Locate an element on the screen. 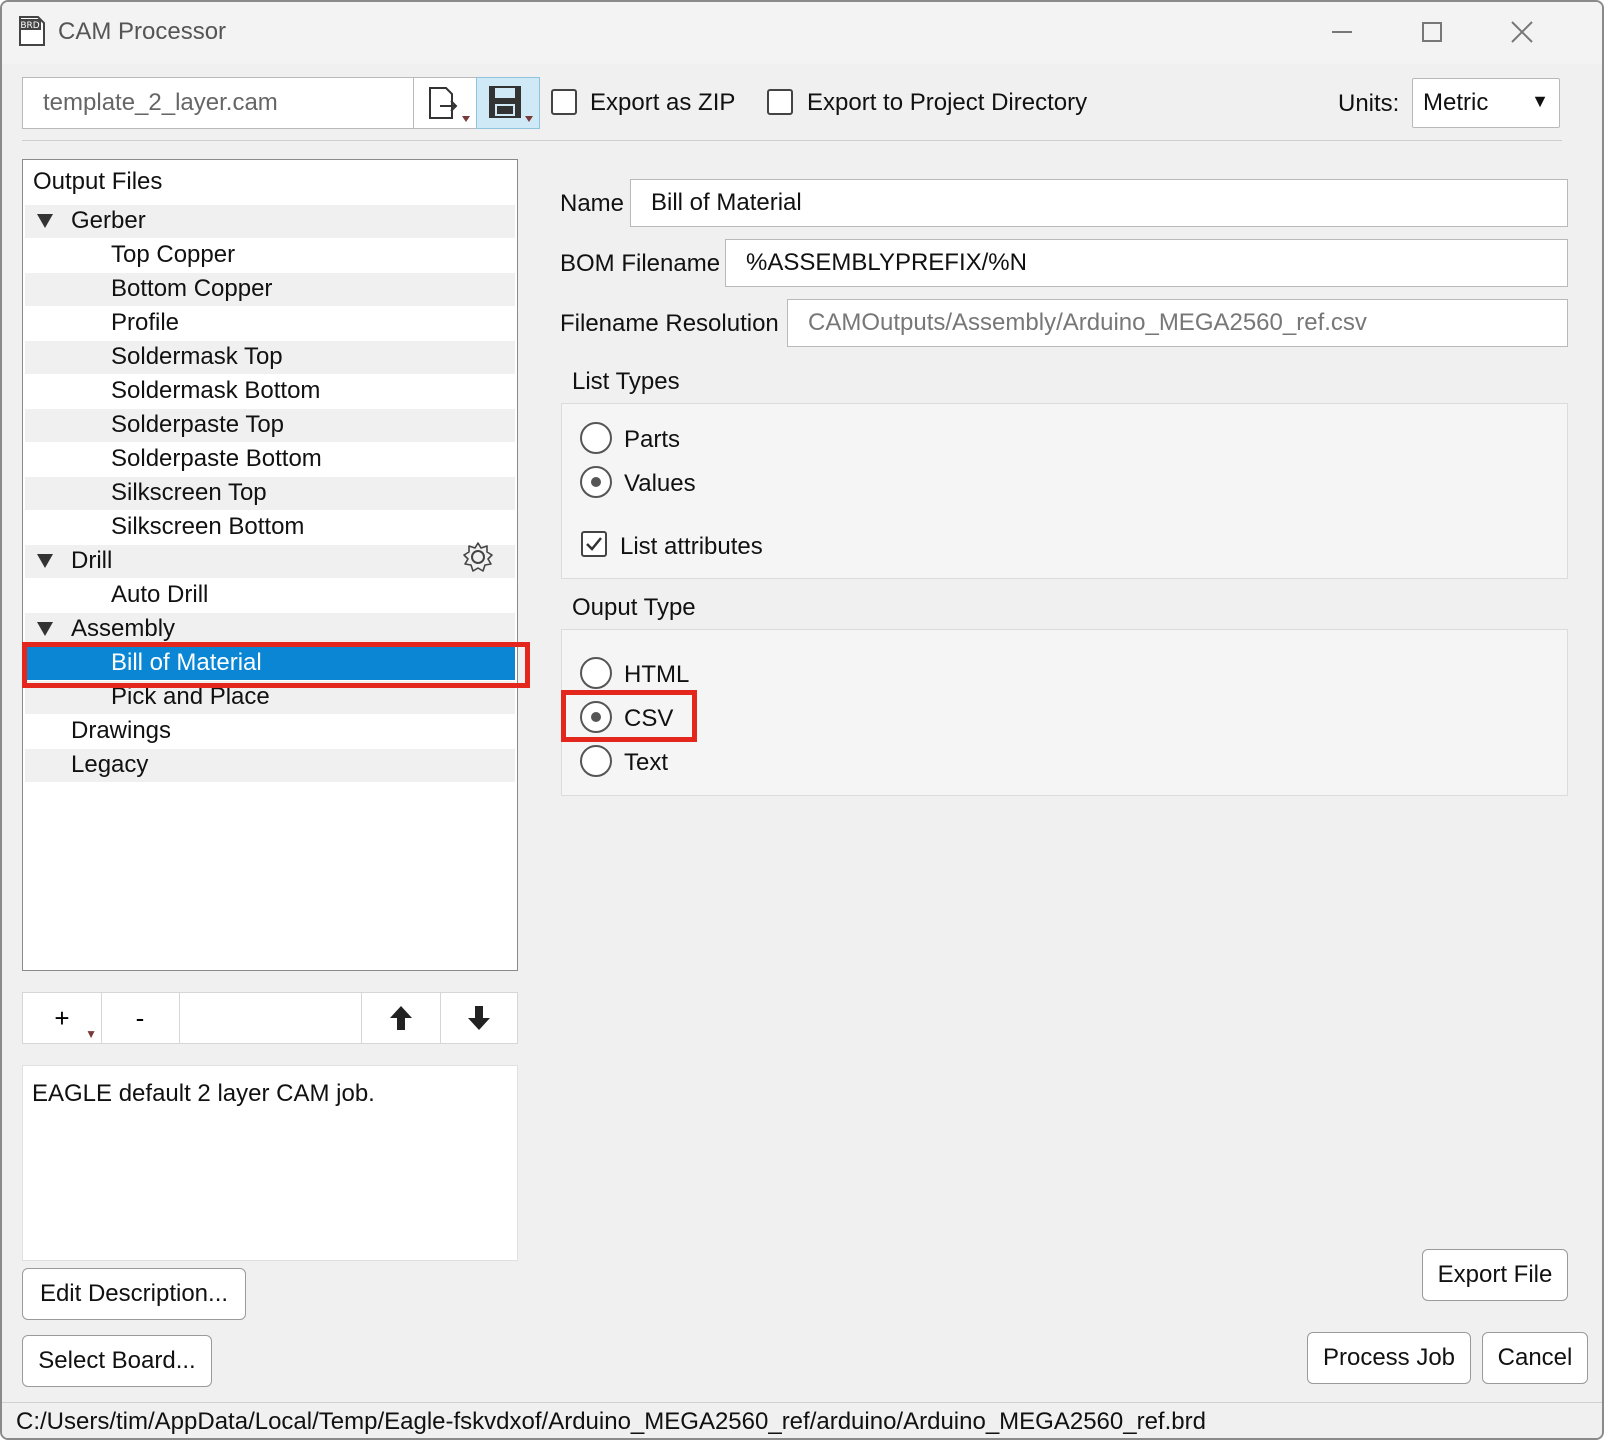 This screenshot has height=1440, width=1604. brd-file-icon: BRD is located at coordinates (32, 31).